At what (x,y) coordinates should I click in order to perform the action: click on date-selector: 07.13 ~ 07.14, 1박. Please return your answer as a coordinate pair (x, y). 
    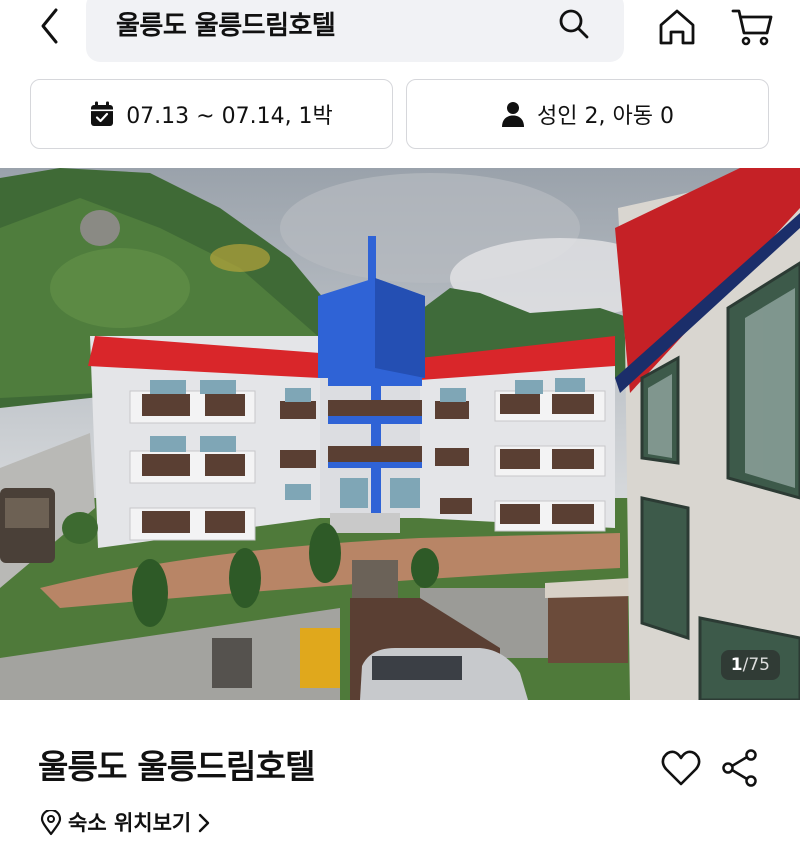
    Looking at the image, I should click on (211, 114).